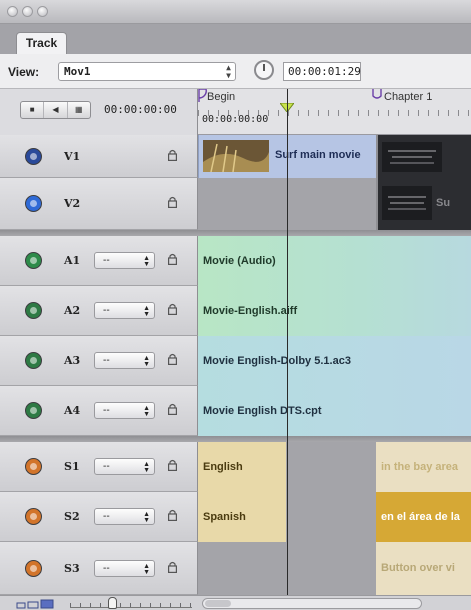 The image size is (471, 610). Describe the element at coordinates (72, 310) in the screenshot. I see `track-label: A2` at that location.